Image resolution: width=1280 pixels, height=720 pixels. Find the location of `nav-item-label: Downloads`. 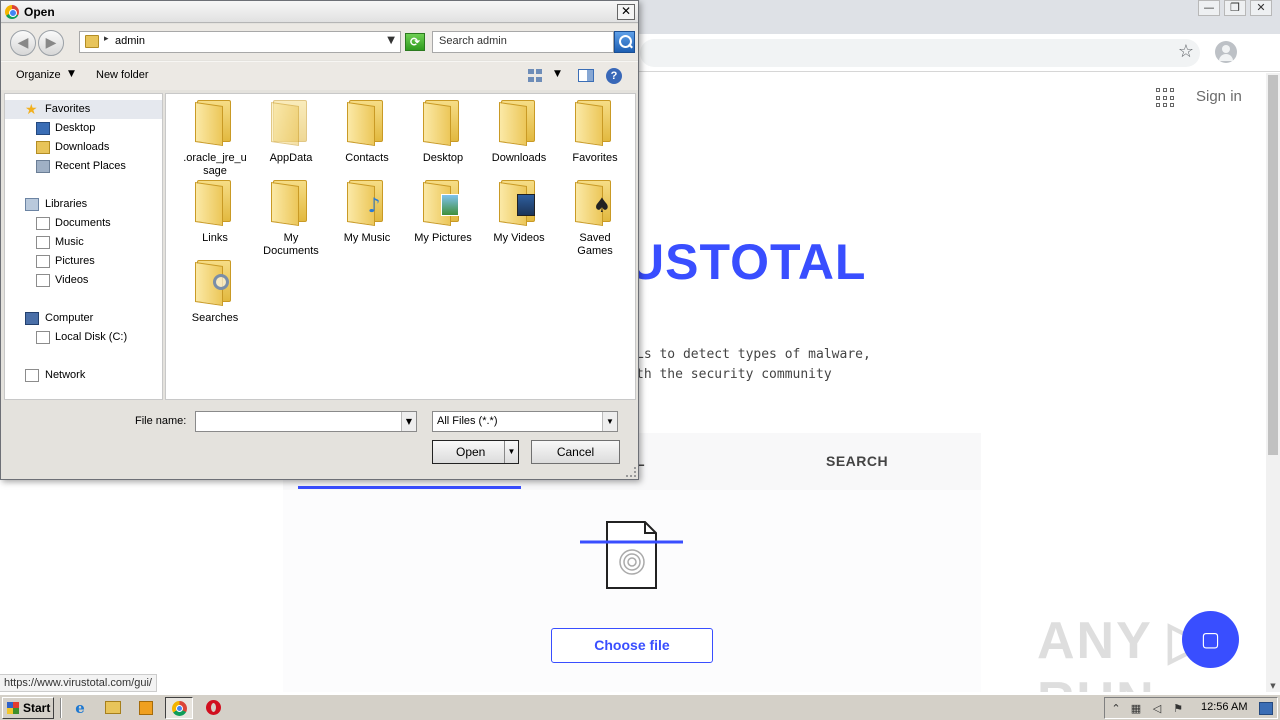

nav-item-label: Downloads is located at coordinates (82, 147).